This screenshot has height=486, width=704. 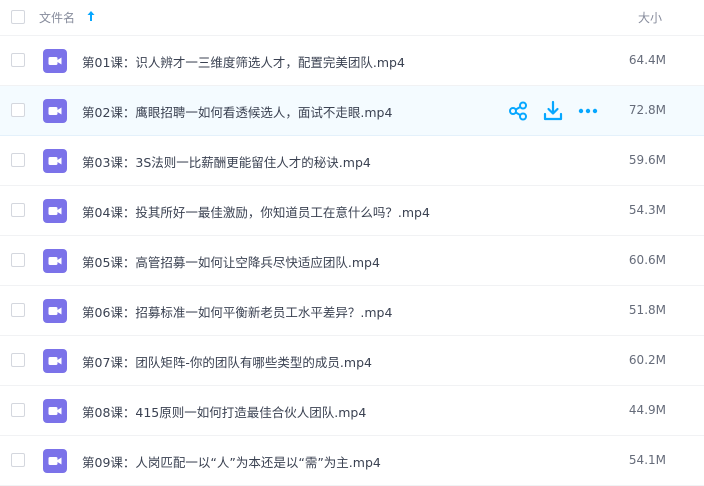 I want to click on file-size: 72.8M, so click(x=647, y=110).